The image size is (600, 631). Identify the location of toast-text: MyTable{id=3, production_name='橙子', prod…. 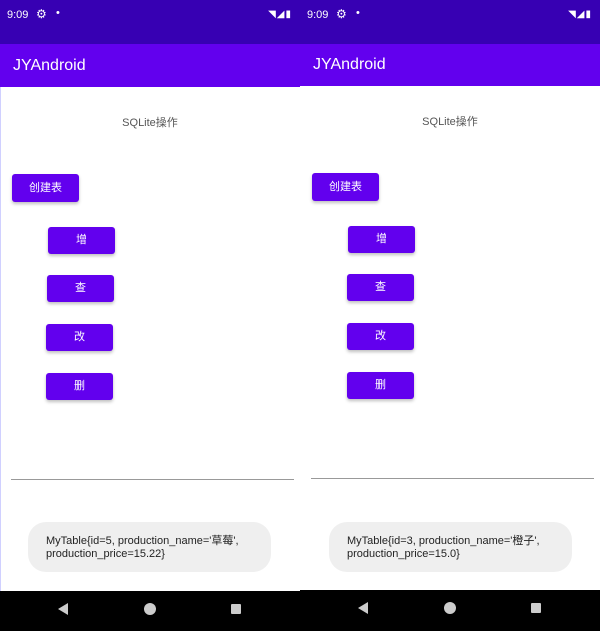
(443, 547).